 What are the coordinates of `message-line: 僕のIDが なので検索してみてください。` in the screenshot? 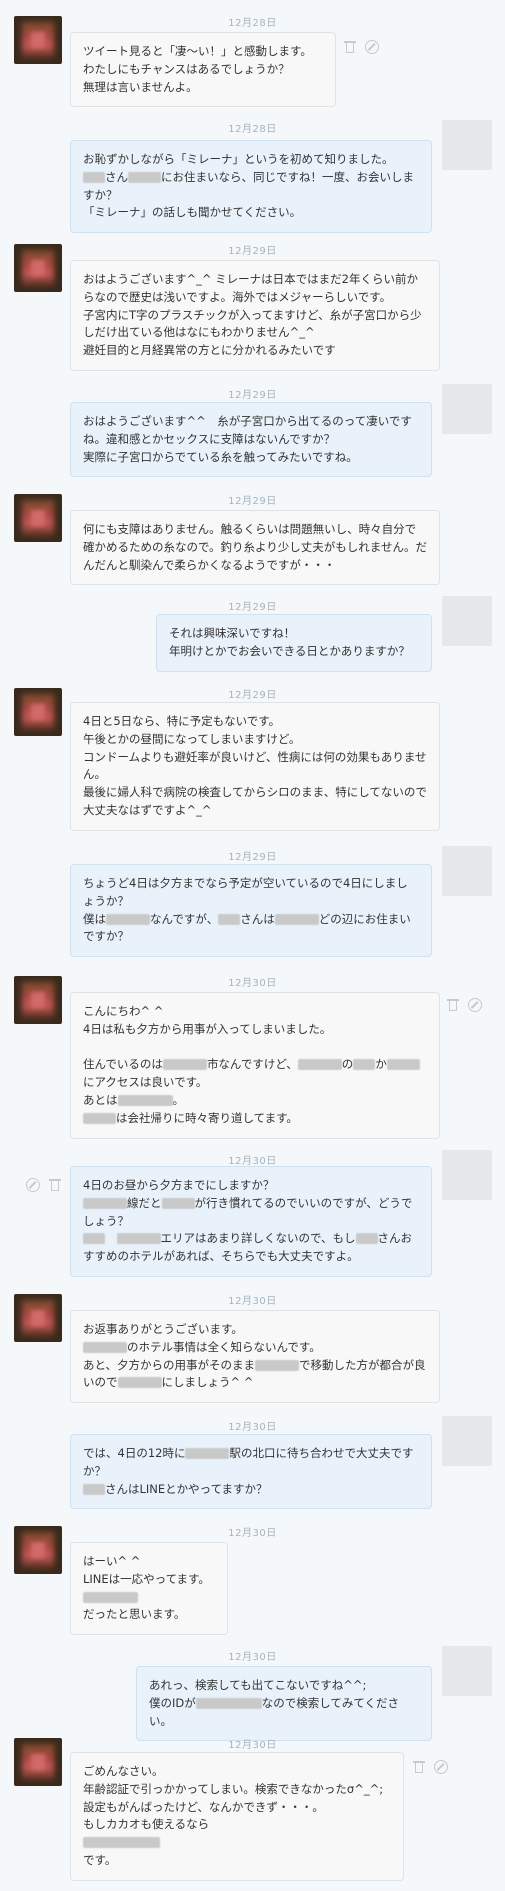 It's located at (274, 1711).